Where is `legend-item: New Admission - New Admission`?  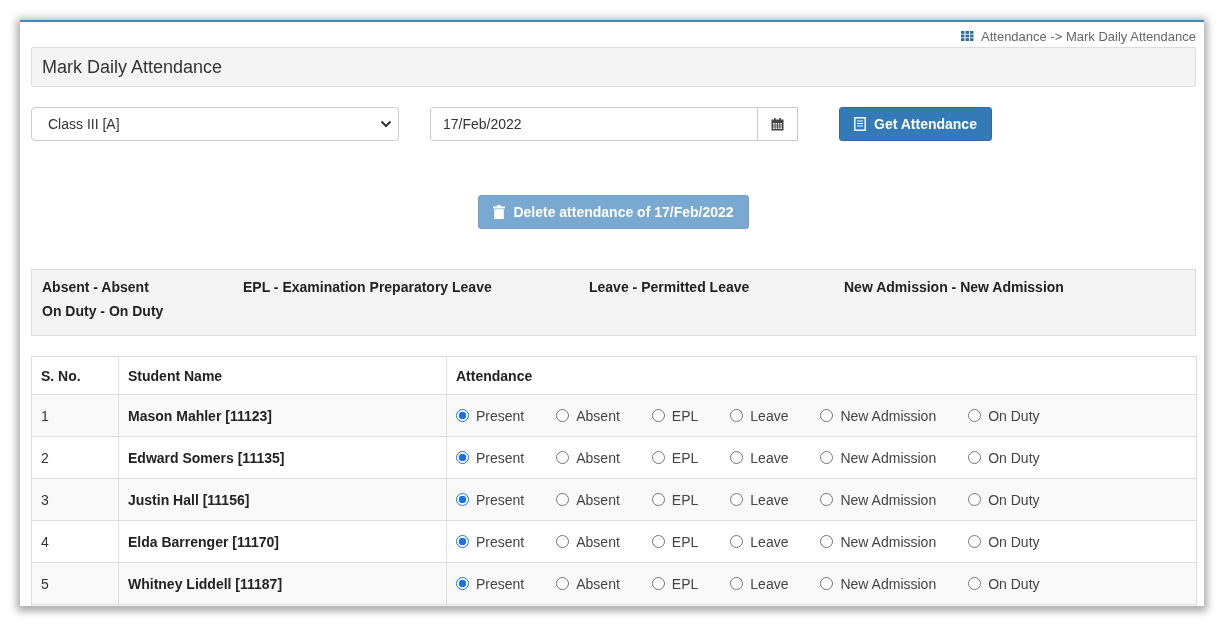 legend-item: New Admission - New Admission is located at coordinates (954, 287).